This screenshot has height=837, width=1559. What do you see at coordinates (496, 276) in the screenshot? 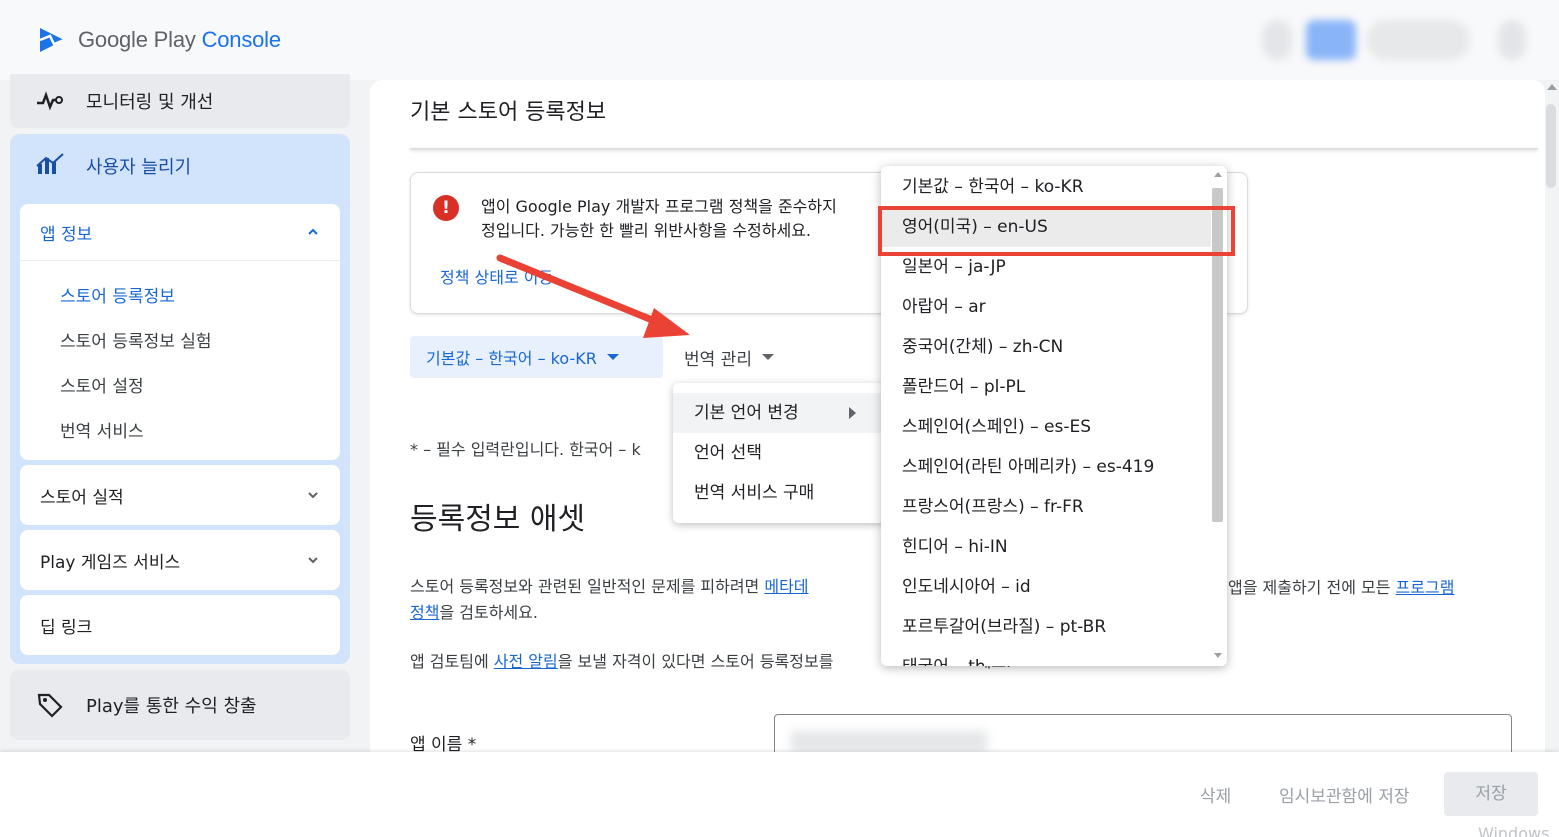
I see `policy-status-link: 정책 상태로 이동` at bounding box center [496, 276].